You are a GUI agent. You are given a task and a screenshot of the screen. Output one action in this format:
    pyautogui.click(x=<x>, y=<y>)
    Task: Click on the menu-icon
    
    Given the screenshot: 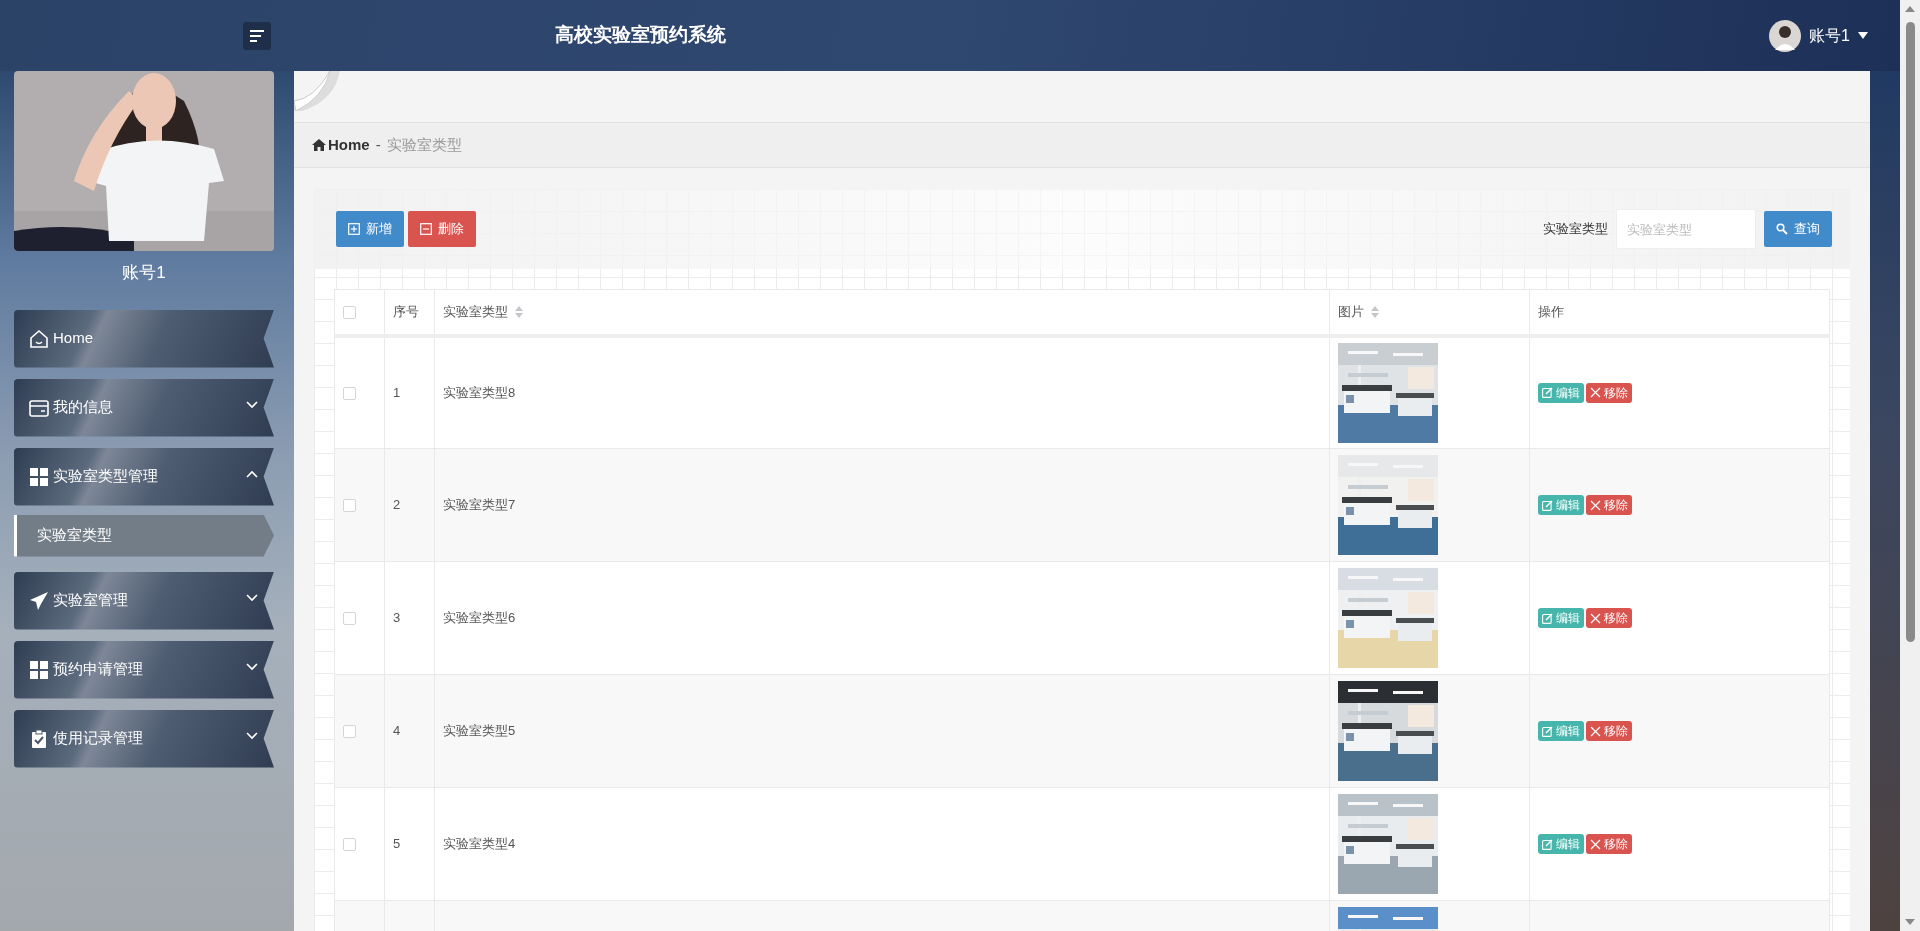 What is the action you would take?
    pyautogui.click(x=257, y=35)
    